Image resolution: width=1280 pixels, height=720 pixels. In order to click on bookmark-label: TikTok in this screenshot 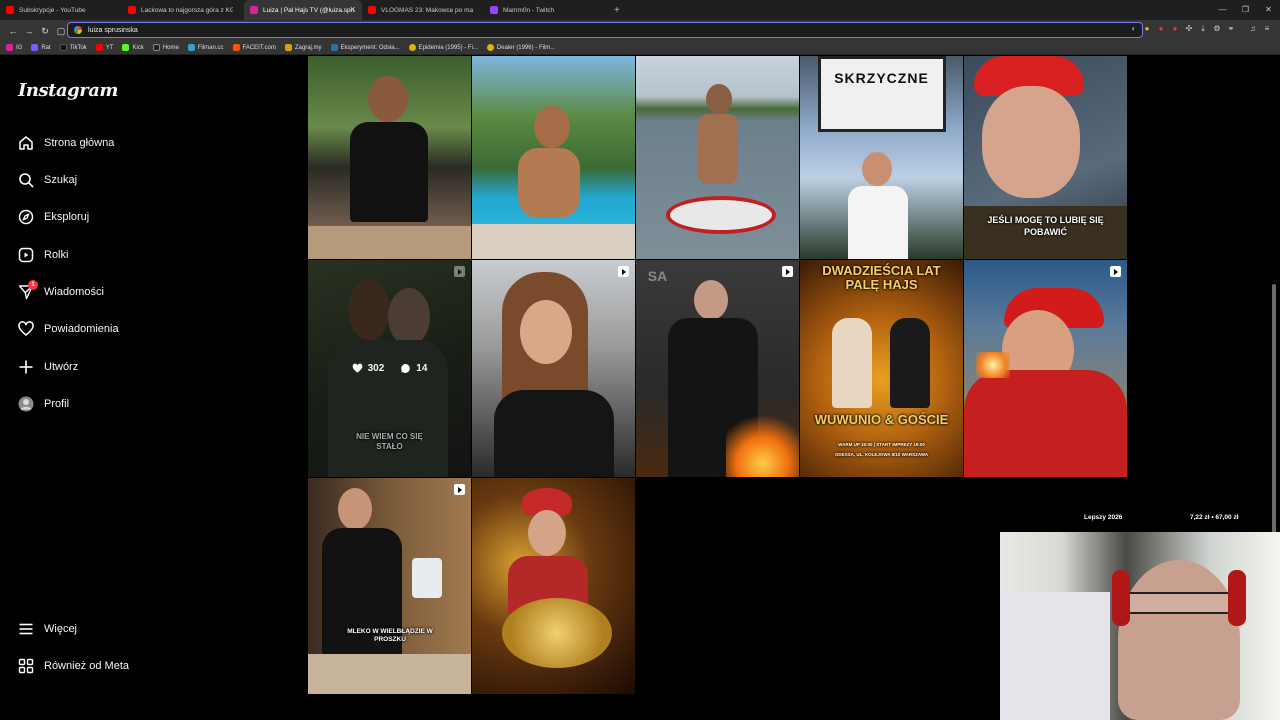, I will do `click(78, 47)`.